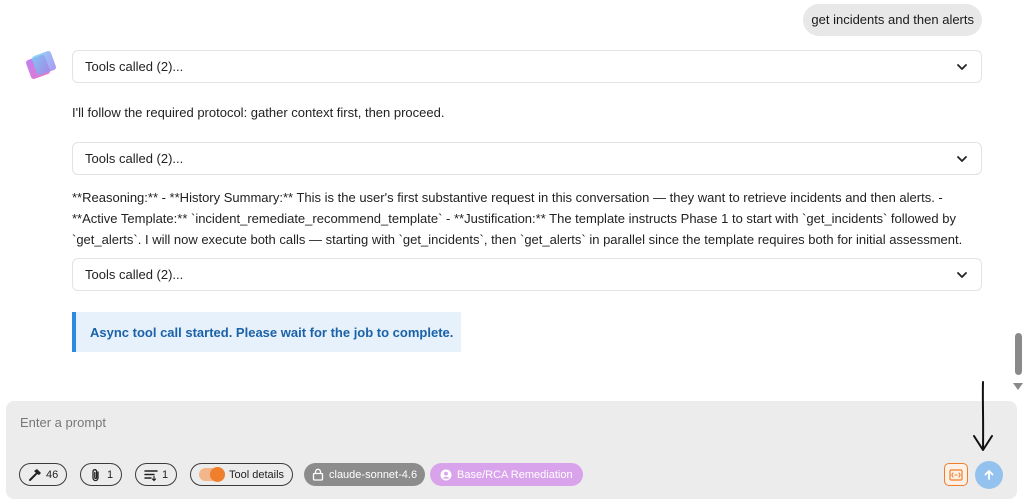  I want to click on tool-details-toggle, so click(212, 474).